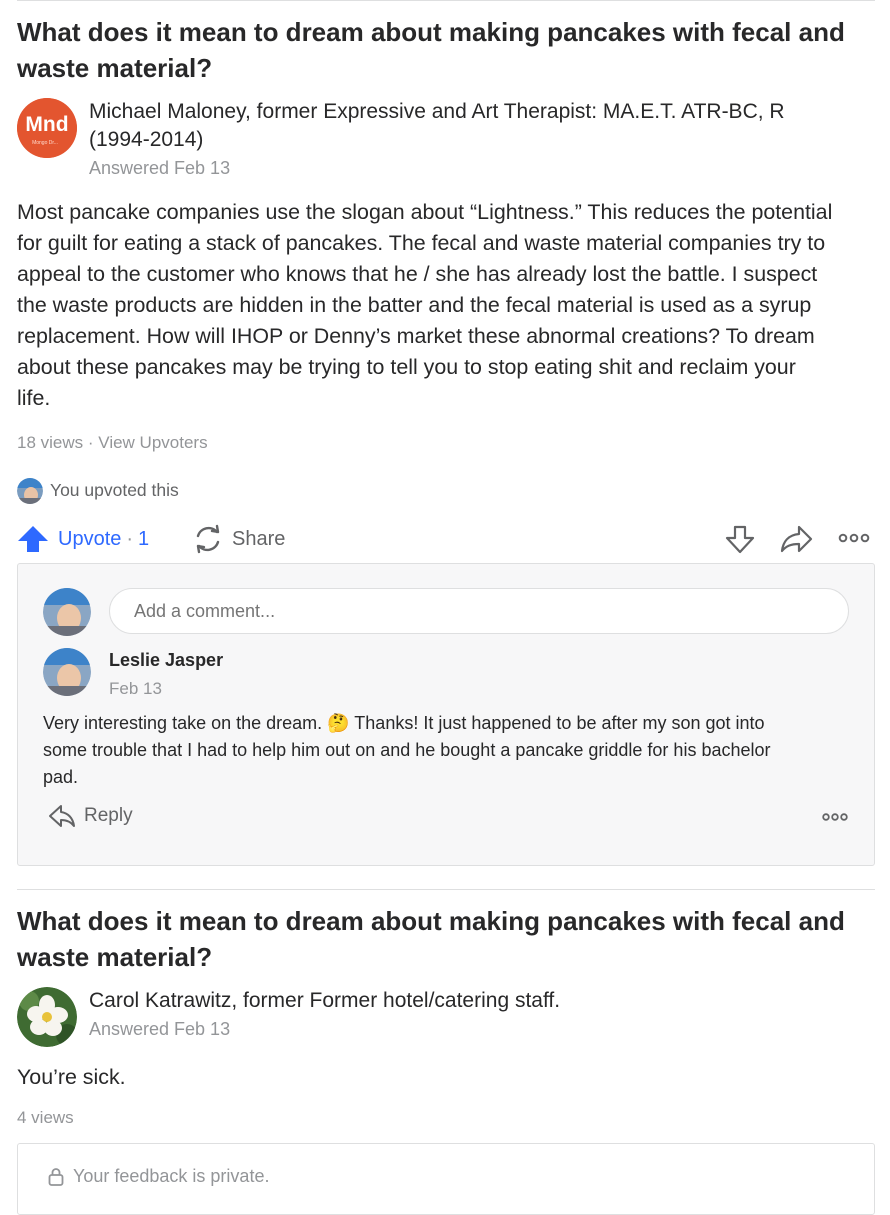  Describe the element at coordinates (446, 443) in the screenshot. I see `answer-stats: 18 views · View Upvoters` at that location.